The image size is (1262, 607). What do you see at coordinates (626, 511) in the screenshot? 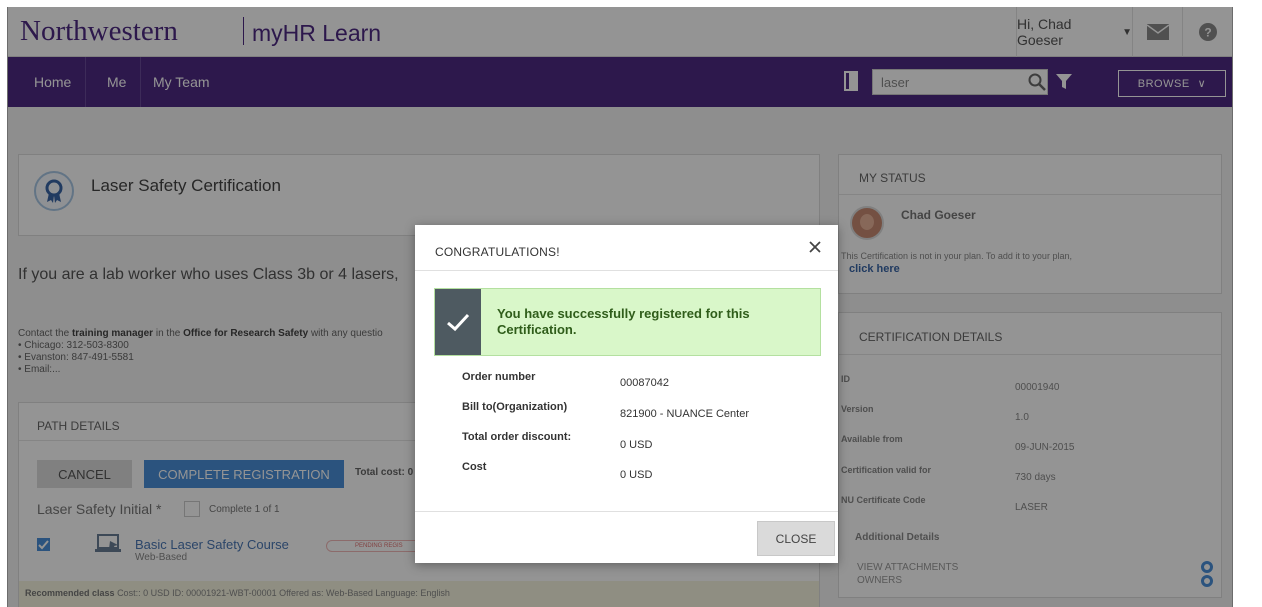
I see `dialog-footer-divider` at bounding box center [626, 511].